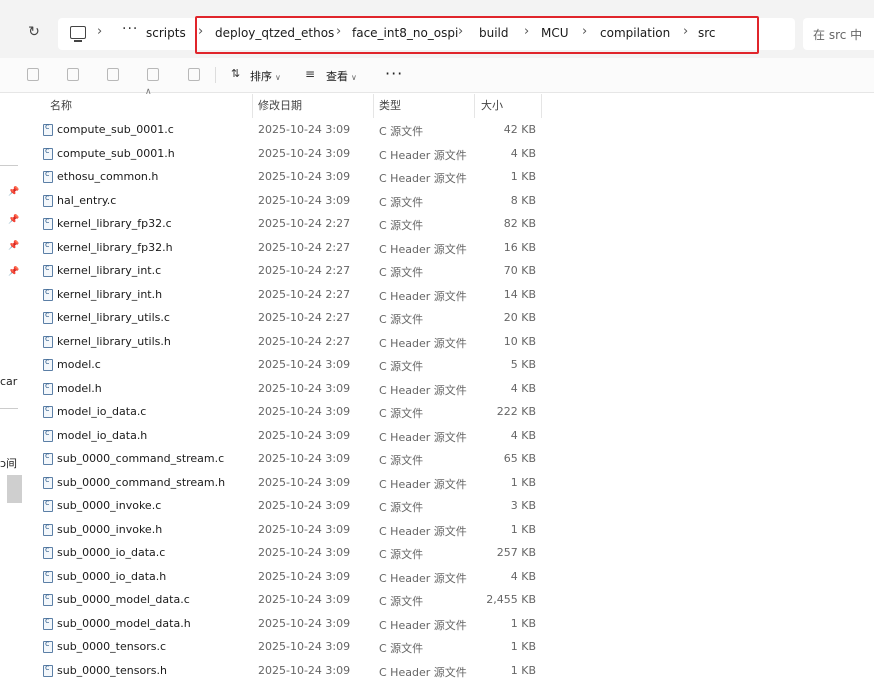 The width and height of the screenshot is (874, 699). Describe the element at coordinates (109, 505) in the screenshot. I see `file-name: sub_0000_invoke.c` at that location.